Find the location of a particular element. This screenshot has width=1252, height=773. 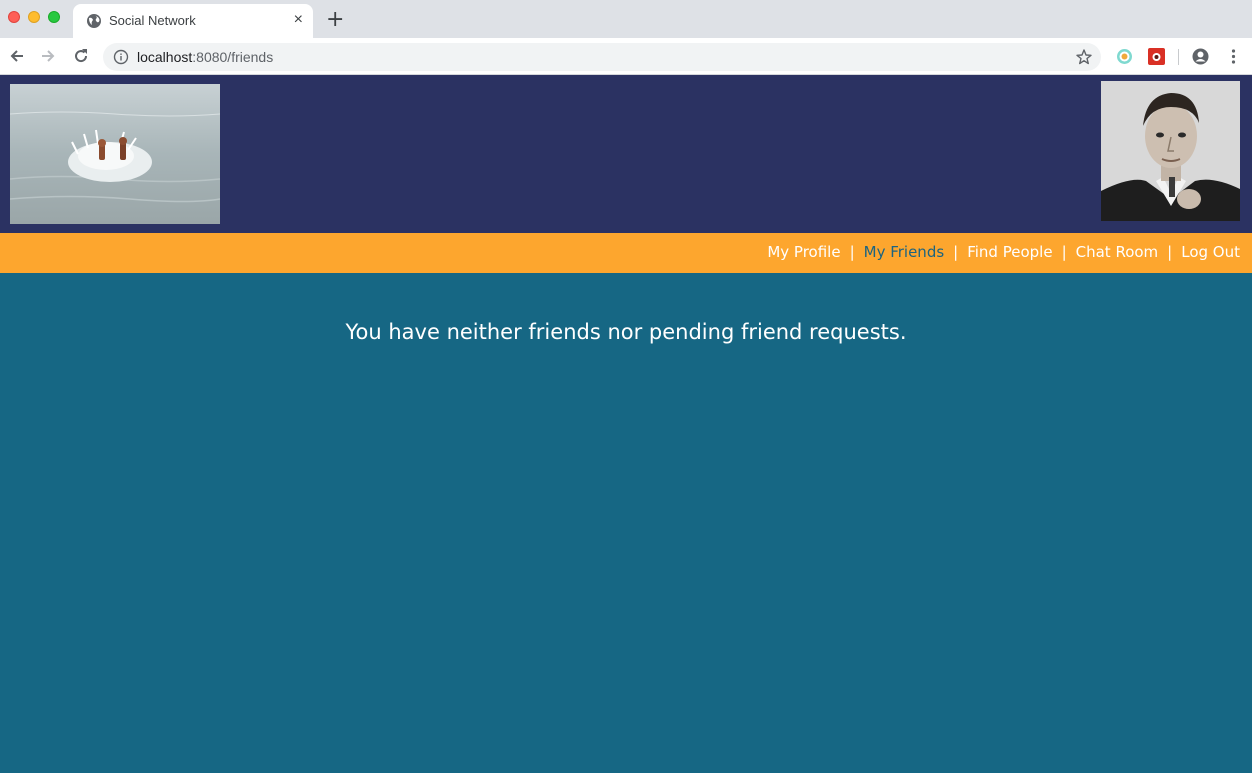

kebab-menu-icon is located at coordinates (1233, 56).